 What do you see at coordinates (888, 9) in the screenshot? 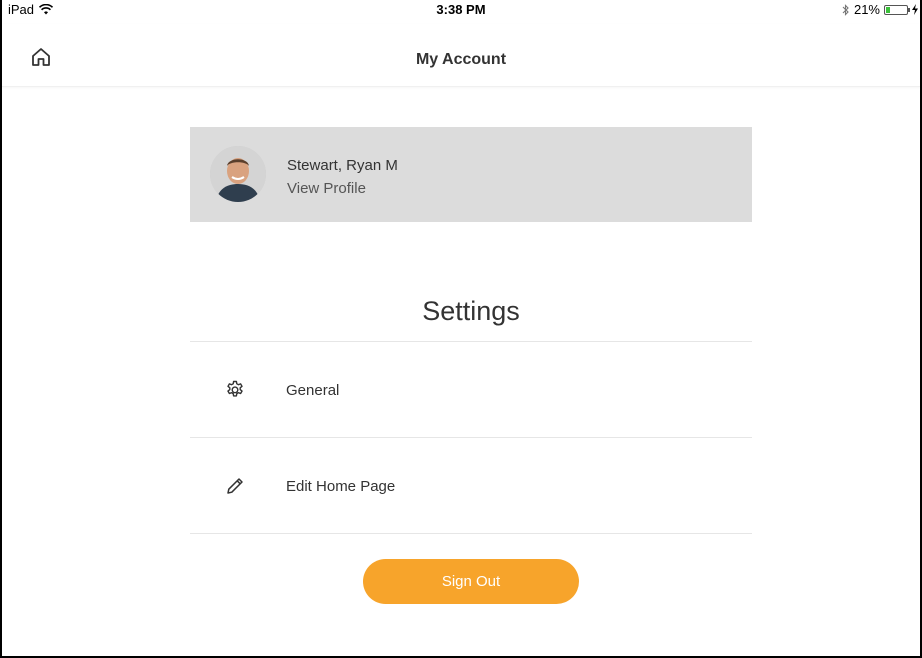
I see `battery-level-fill` at bounding box center [888, 9].